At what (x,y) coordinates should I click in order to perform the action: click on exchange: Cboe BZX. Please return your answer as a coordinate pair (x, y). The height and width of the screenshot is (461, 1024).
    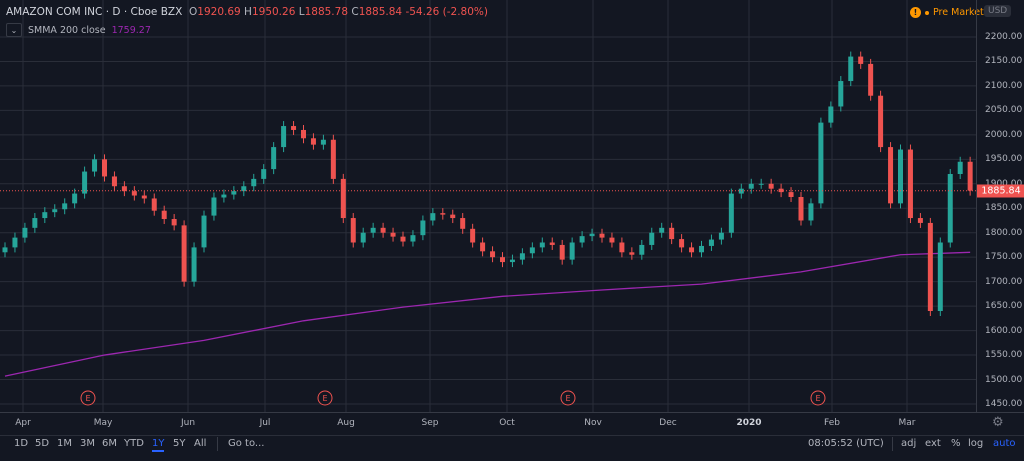
    Looking at the image, I should click on (156, 12).